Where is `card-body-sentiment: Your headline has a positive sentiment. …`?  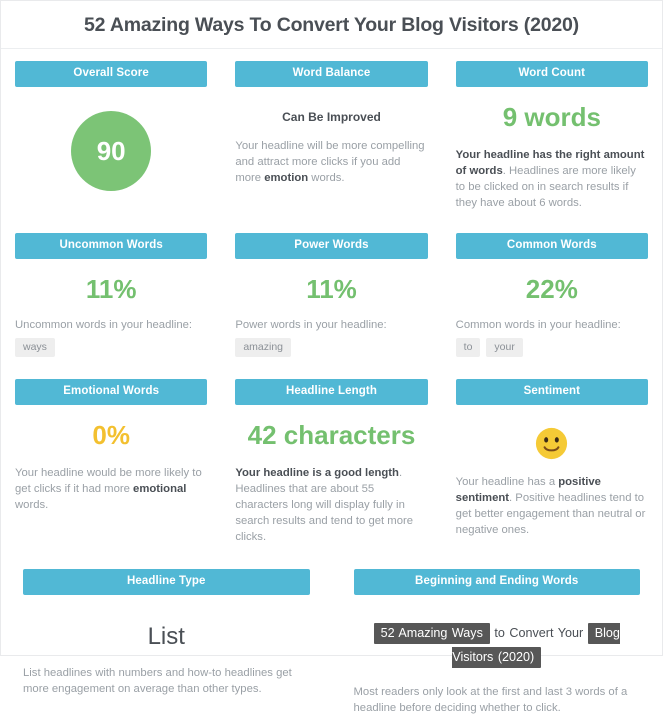
card-body-sentiment: Your headline has a positive sentiment. … is located at coordinates (552, 471).